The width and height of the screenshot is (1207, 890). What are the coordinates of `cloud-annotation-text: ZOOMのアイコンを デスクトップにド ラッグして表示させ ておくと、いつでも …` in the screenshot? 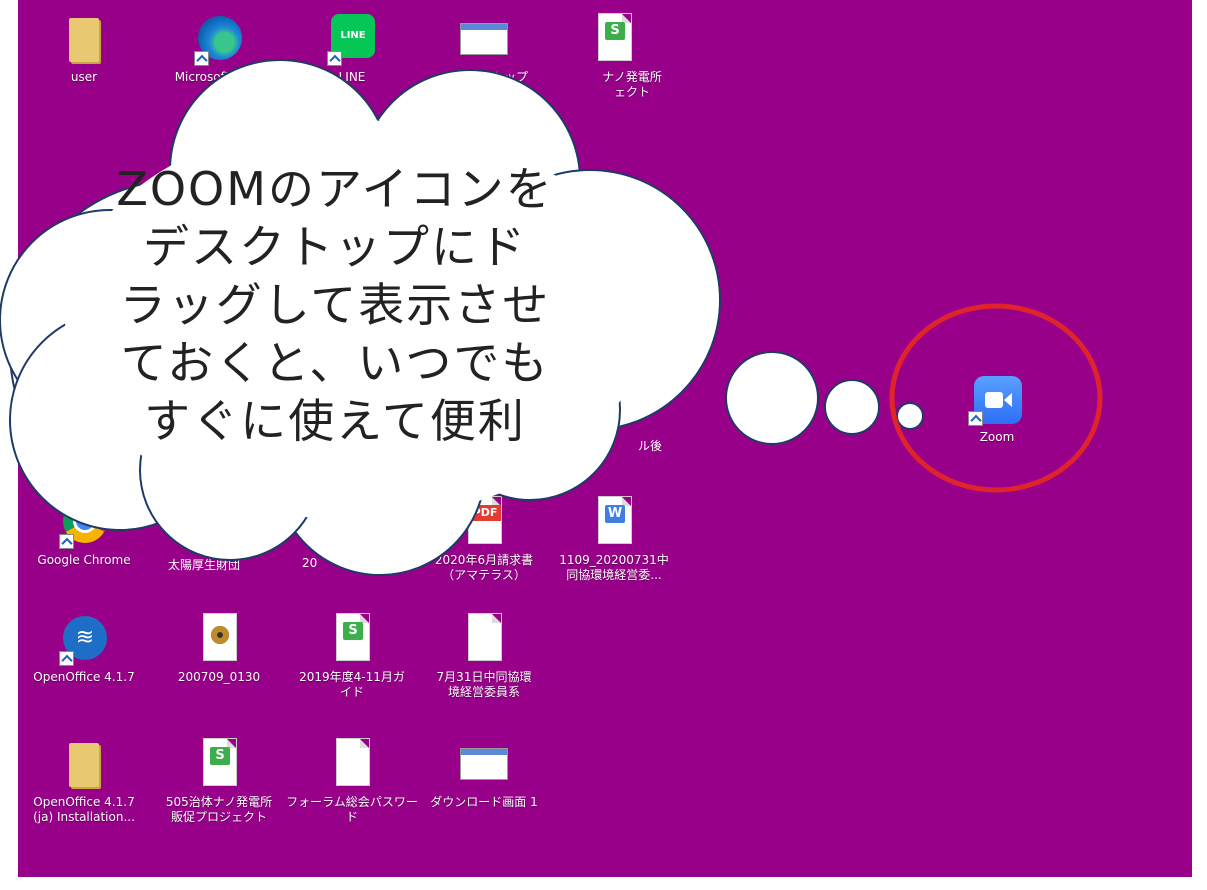 It's located at (335, 305).